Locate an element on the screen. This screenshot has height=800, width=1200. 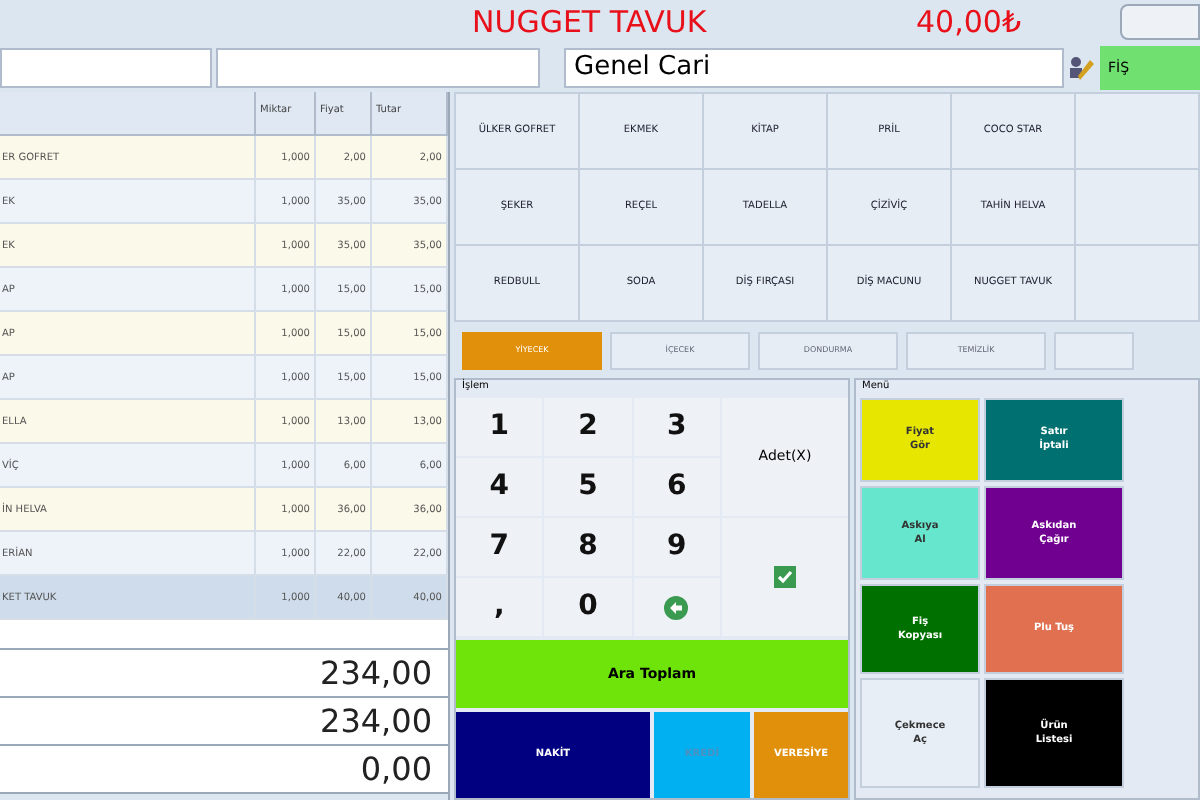
total-value: 0,00 is located at coordinates (396, 769).